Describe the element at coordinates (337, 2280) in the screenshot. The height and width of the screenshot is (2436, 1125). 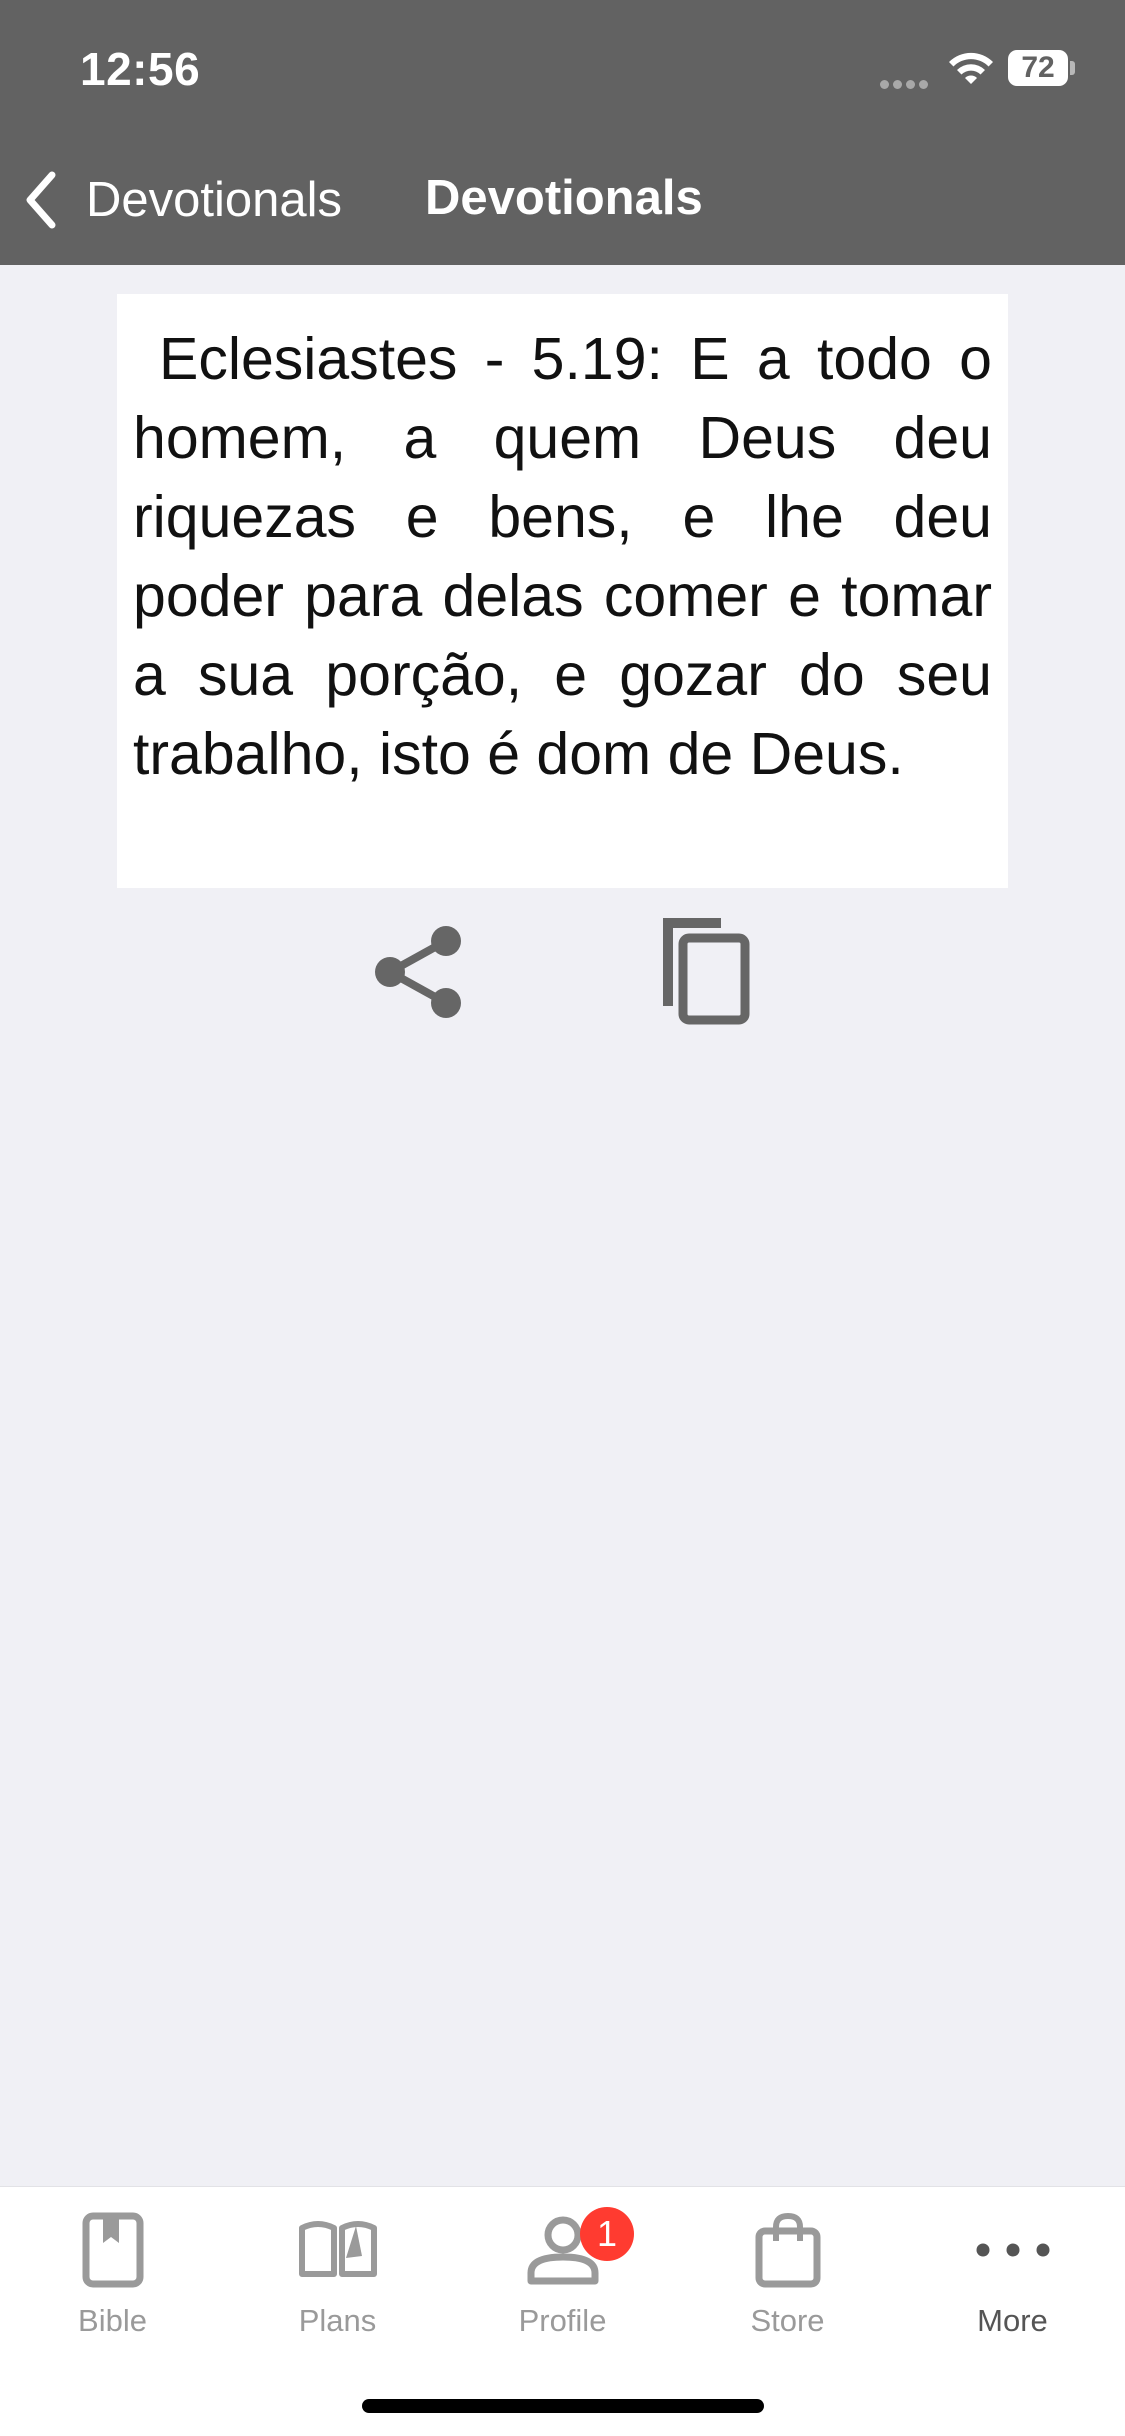
I see `tab-plans: Plans` at that location.